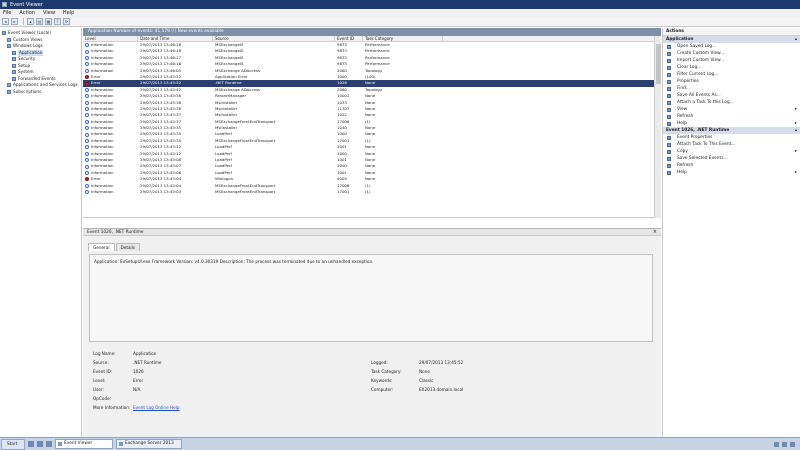 This screenshot has width=800, height=450. I want to click on section-label: Event 1026, .NET Runtime, so click(698, 130).